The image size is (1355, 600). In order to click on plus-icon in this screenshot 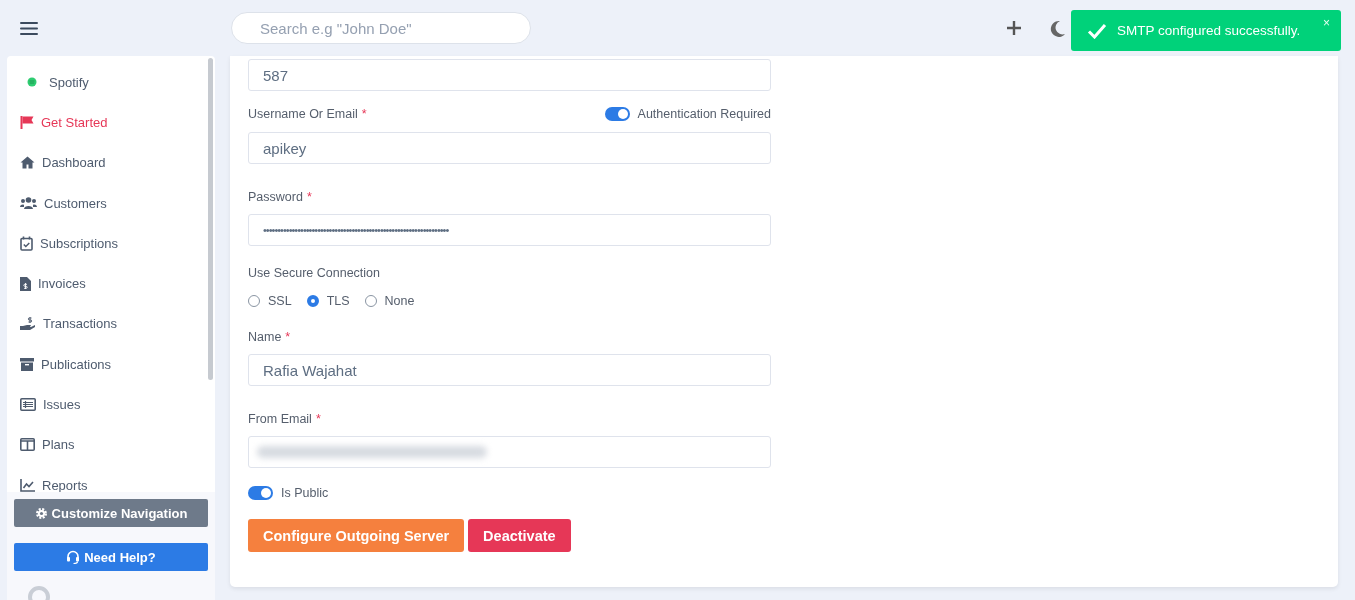, I will do `click(1014, 28)`.